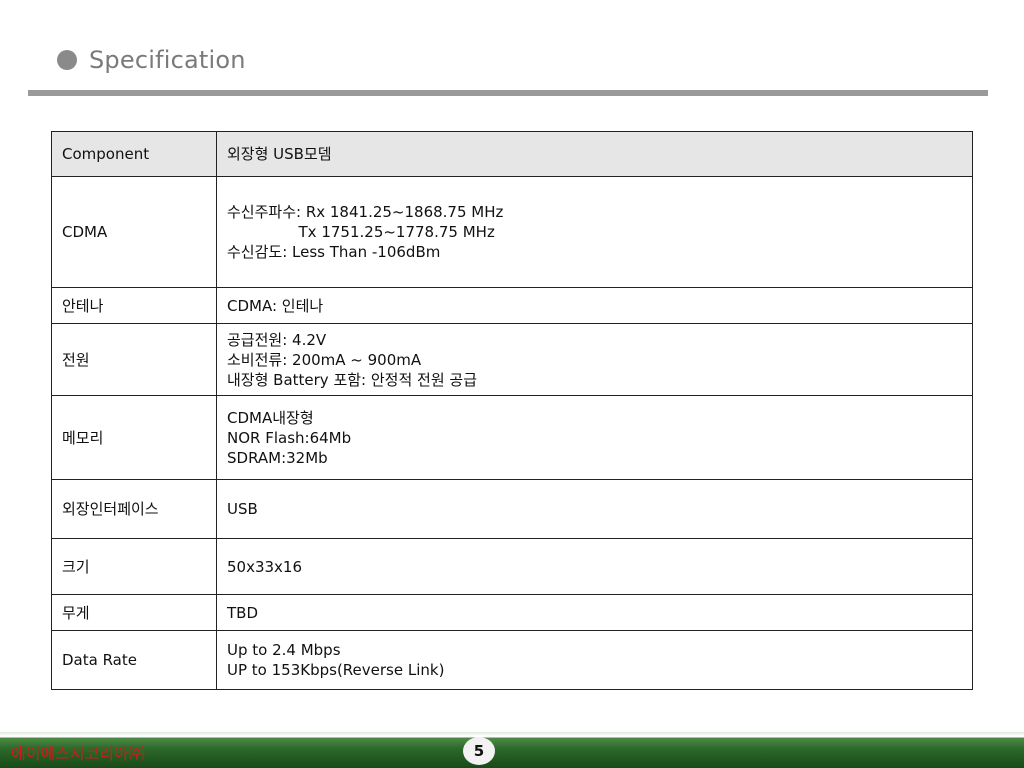  Describe the element at coordinates (167, 60) in the screenshot. I see `slide-title: Specification` at that location.